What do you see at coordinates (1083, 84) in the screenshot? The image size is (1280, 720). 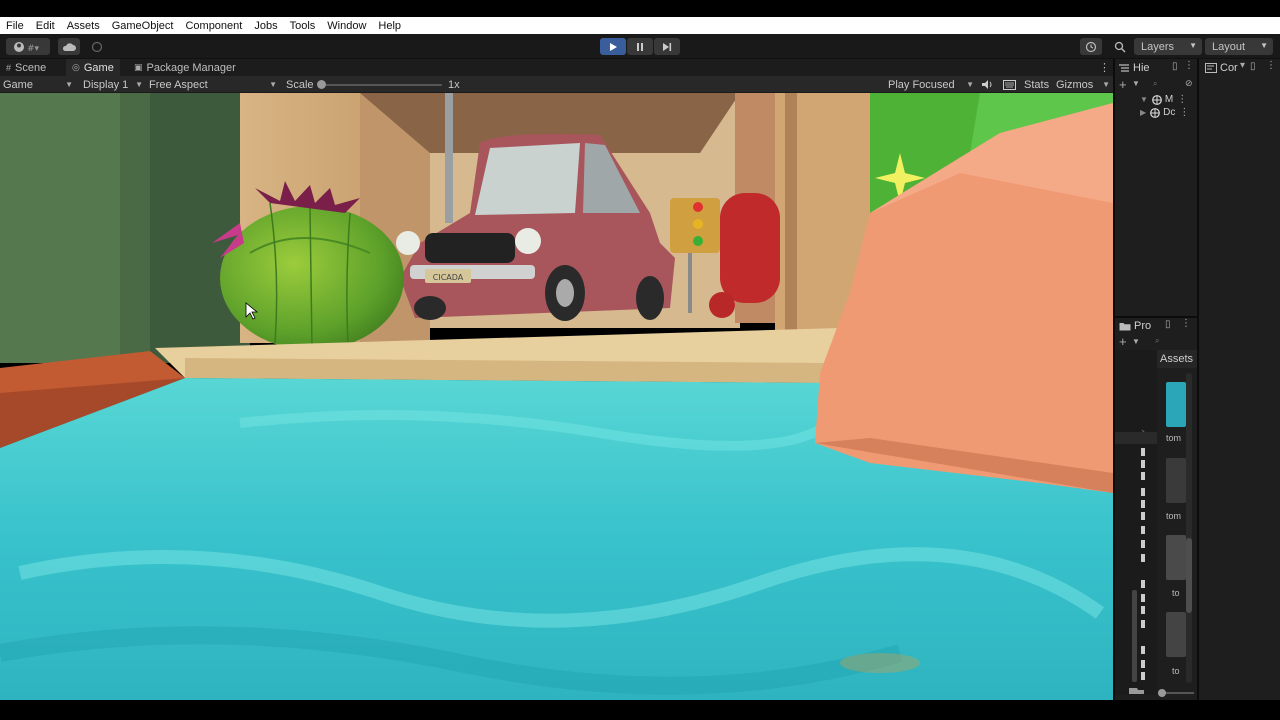 I see `gizmos-dropdown: Gizmos ▼` at bounding box center [1083, 84].